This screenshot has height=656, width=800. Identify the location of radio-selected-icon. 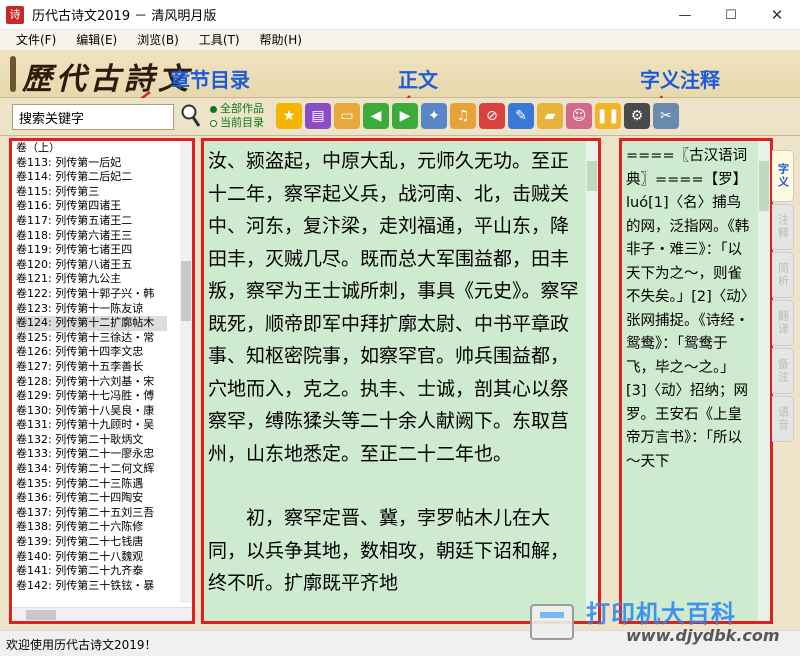
(213, 109).